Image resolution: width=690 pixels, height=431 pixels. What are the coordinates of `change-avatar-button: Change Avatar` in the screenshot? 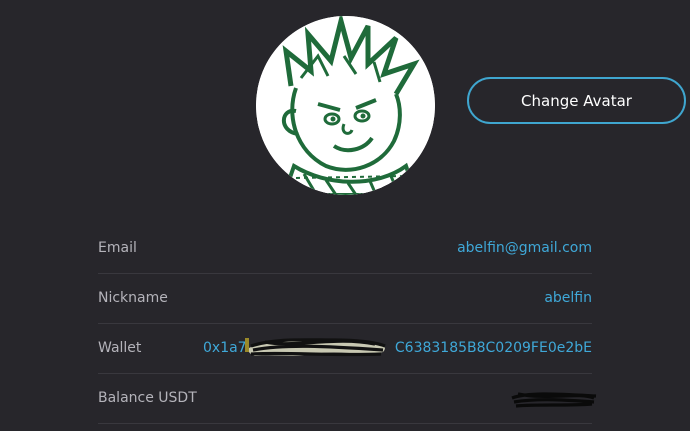 It's located at (576, 100).